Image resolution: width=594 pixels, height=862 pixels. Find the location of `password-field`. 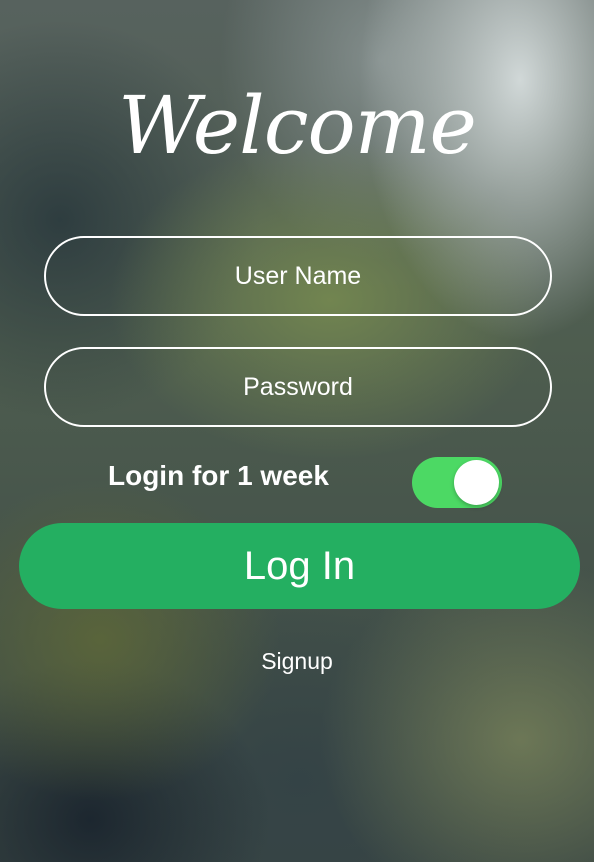

password-field is located at coordinates (298, 387).